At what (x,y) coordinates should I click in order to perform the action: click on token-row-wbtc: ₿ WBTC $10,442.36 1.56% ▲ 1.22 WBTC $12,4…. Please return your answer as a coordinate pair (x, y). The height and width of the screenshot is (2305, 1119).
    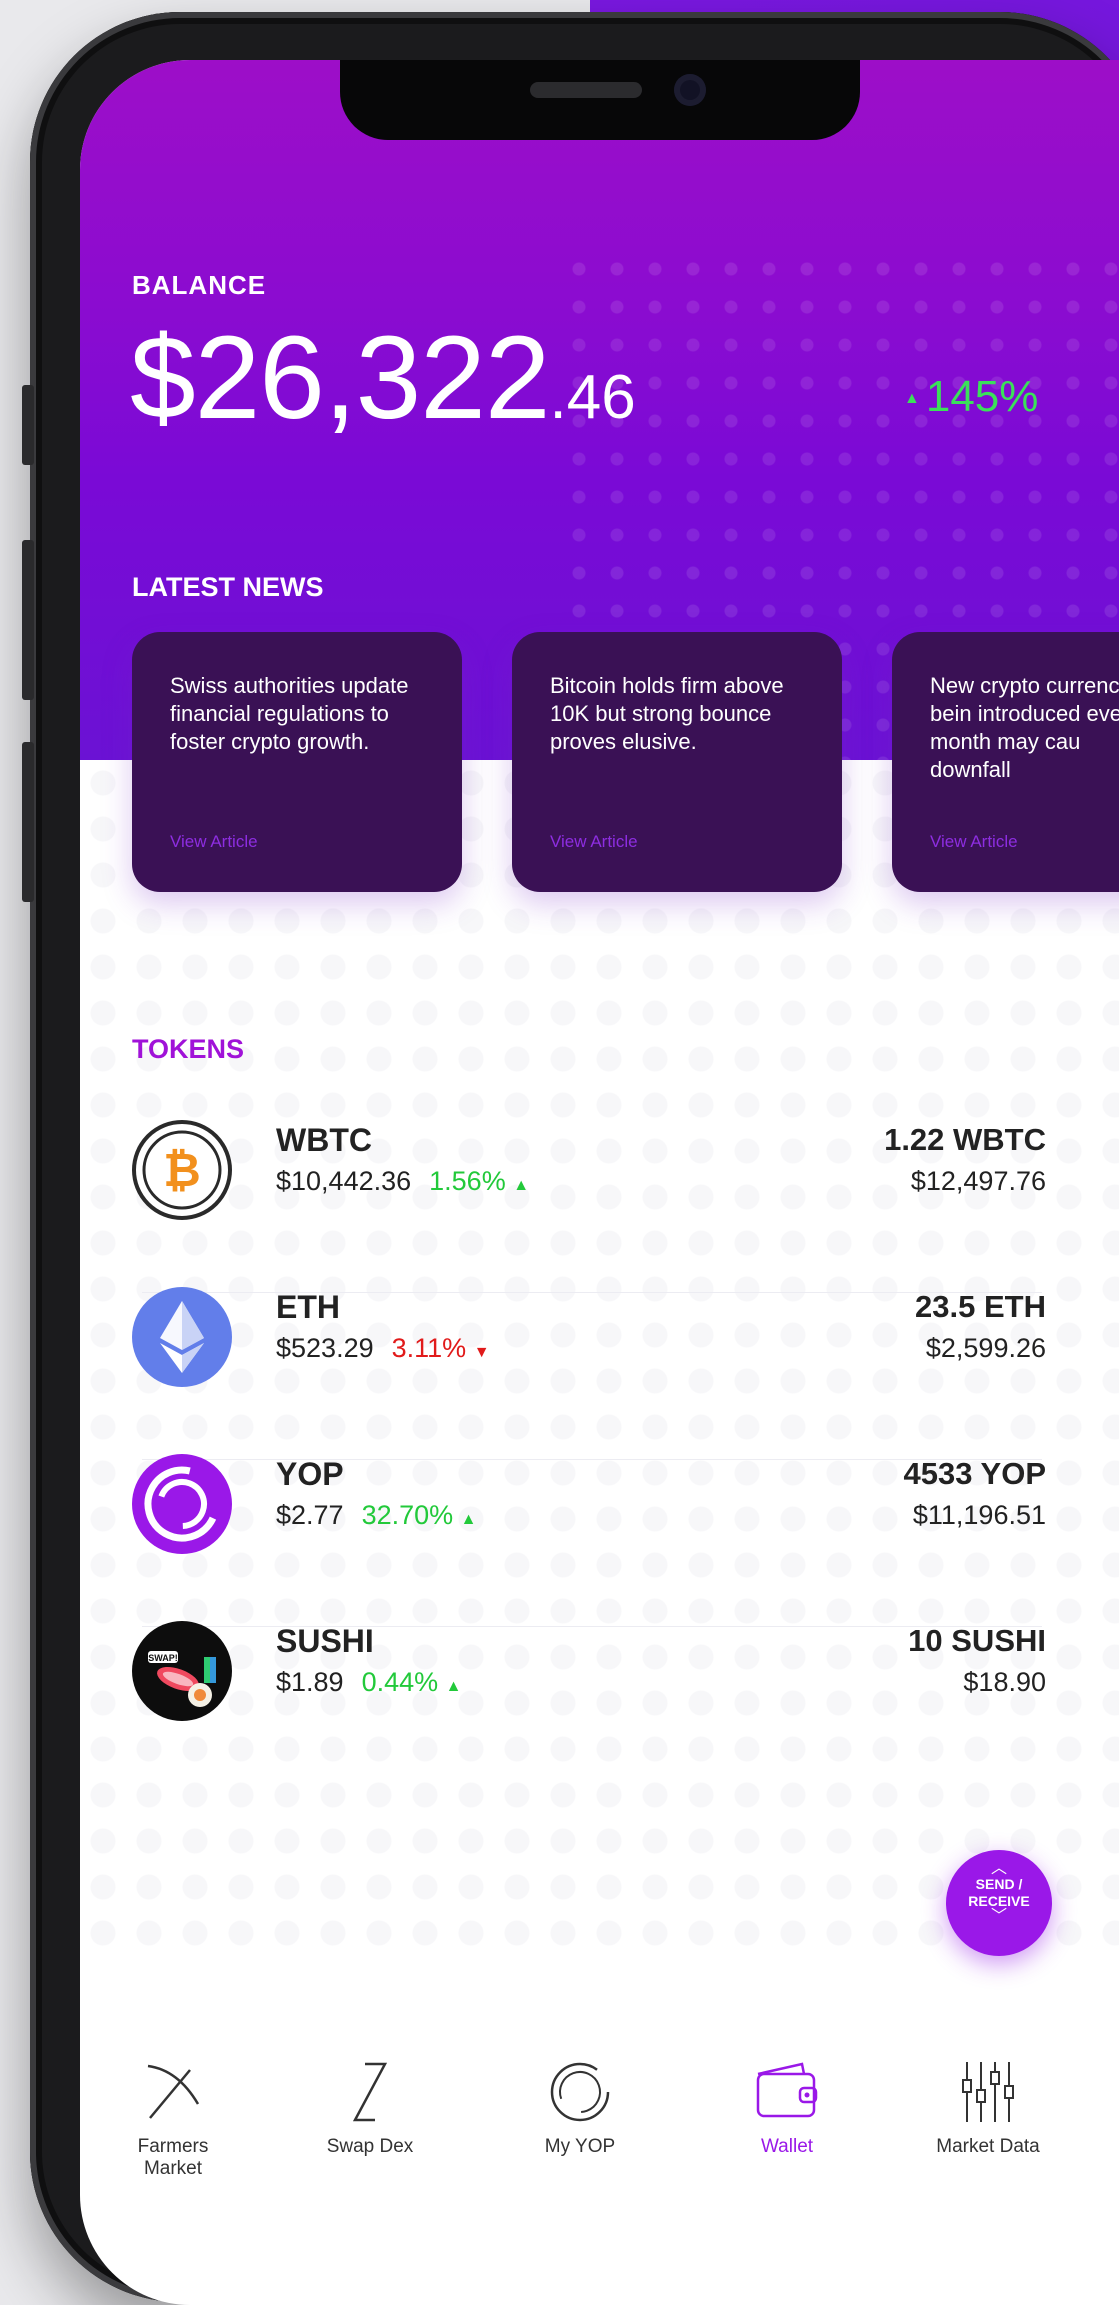
    Looking at the image, I should click on (599, 1184).